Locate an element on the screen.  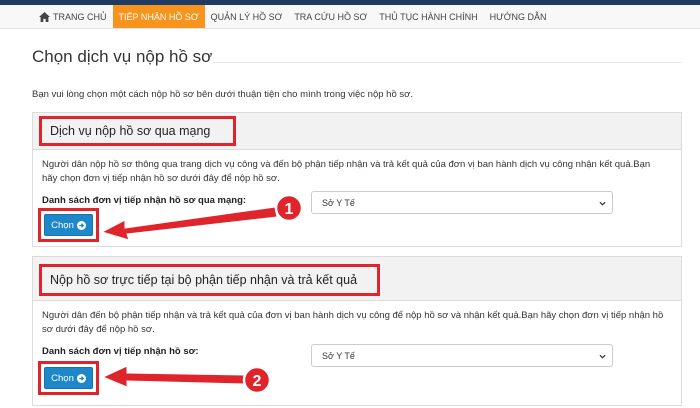
nav-item-huong-dan: HƯỚNG DẪN is located at coordinates (518, 16).